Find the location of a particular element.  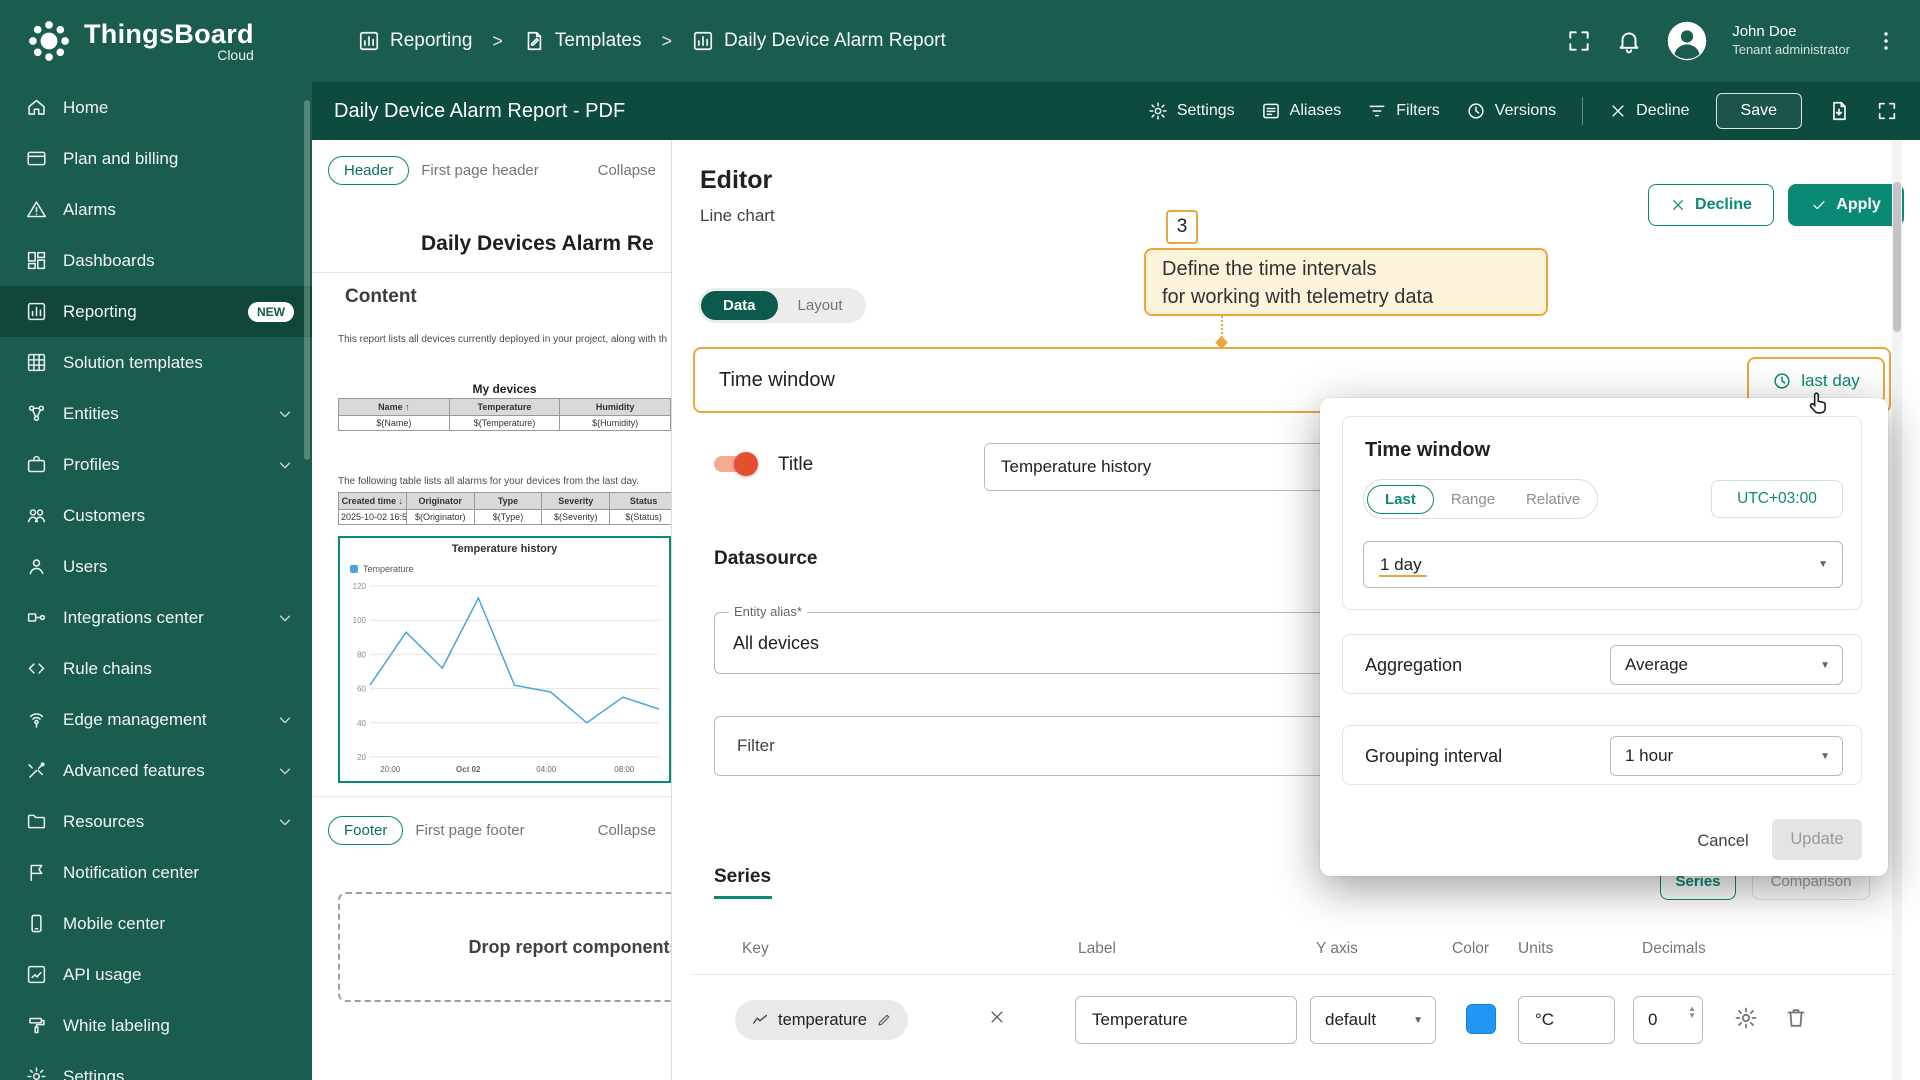

tab-data: Data is located at coordinates (739, 305).